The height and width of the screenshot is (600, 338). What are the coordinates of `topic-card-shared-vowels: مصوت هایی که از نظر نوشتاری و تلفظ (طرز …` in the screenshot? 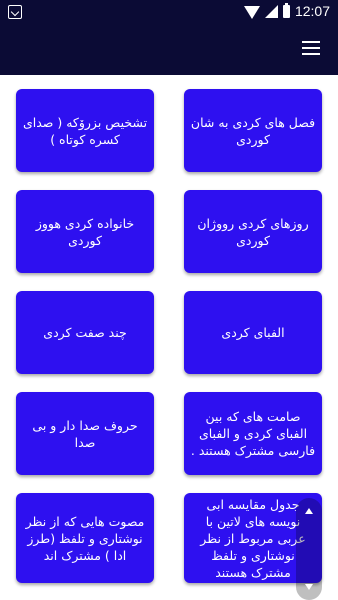 It's located at (85, 538).